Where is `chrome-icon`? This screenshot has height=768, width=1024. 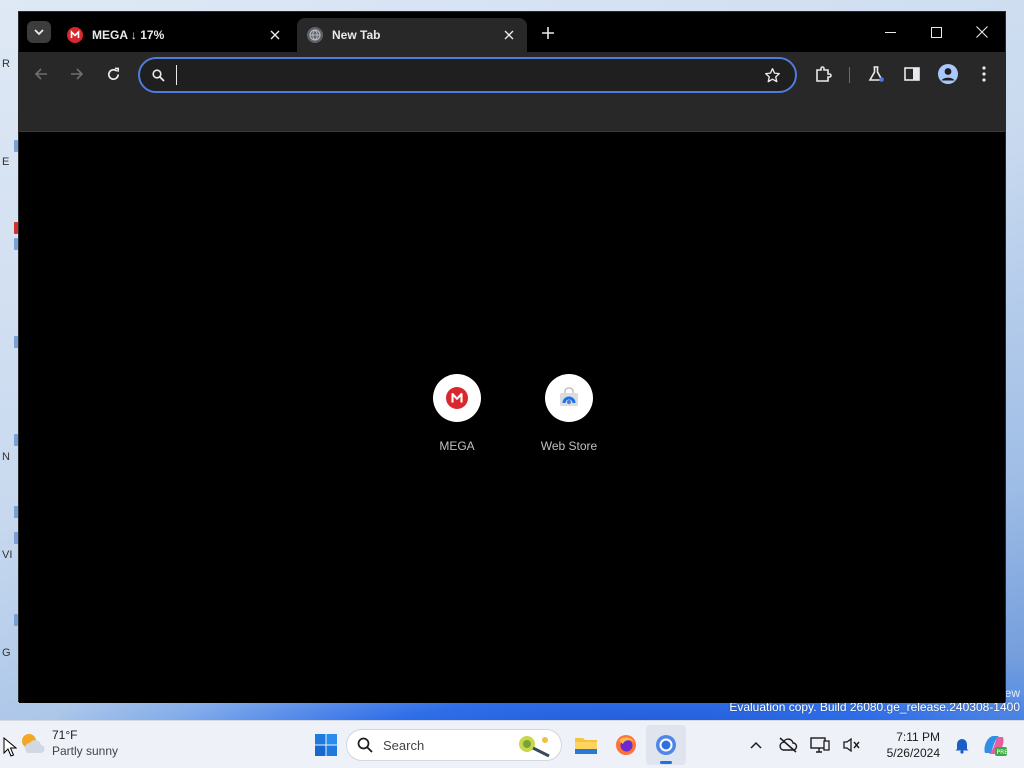 chrome-icon is located at coordinates (666, 745).